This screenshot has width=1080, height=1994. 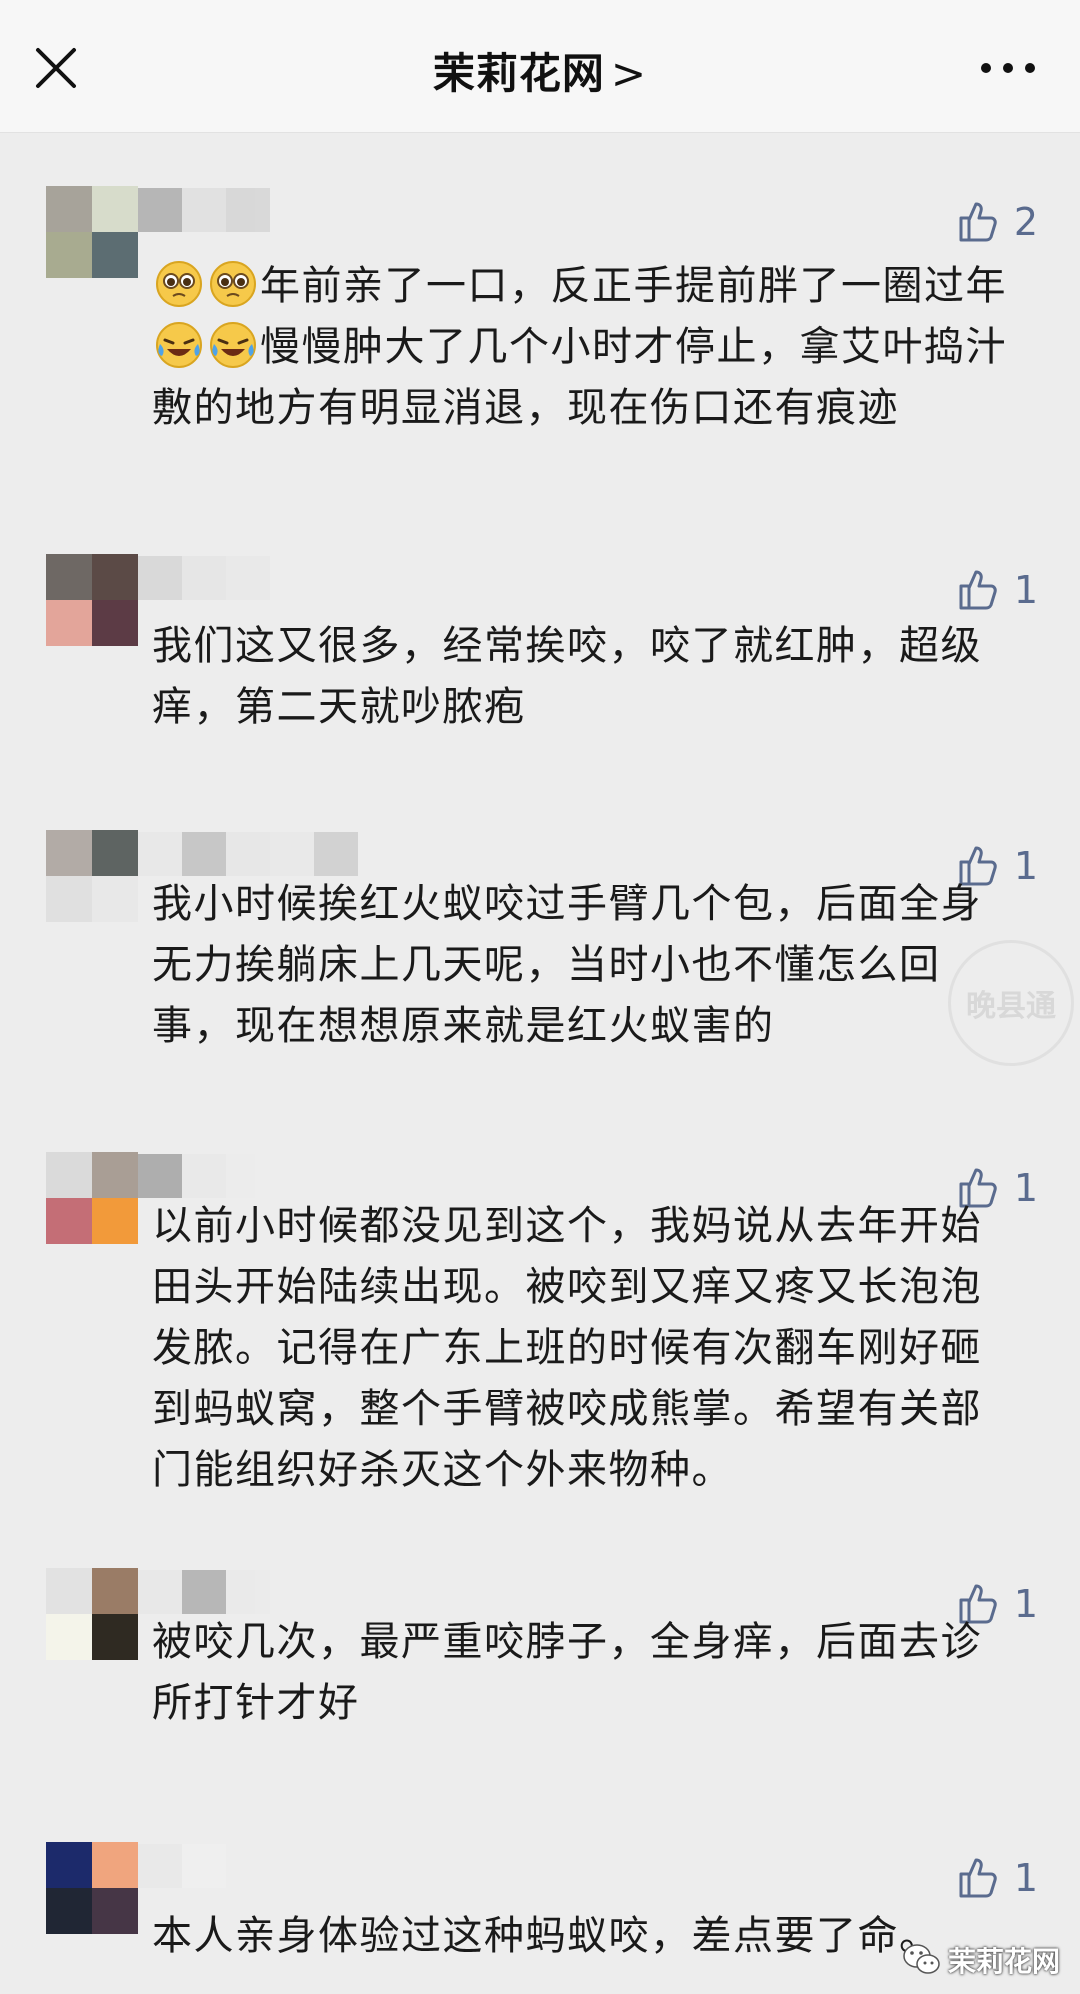 What do you see at coordinates (1011, 1006) in the screenshot?
I see `watermark-stamp-text: 晚县通` at bounding box center [1011, 1006].